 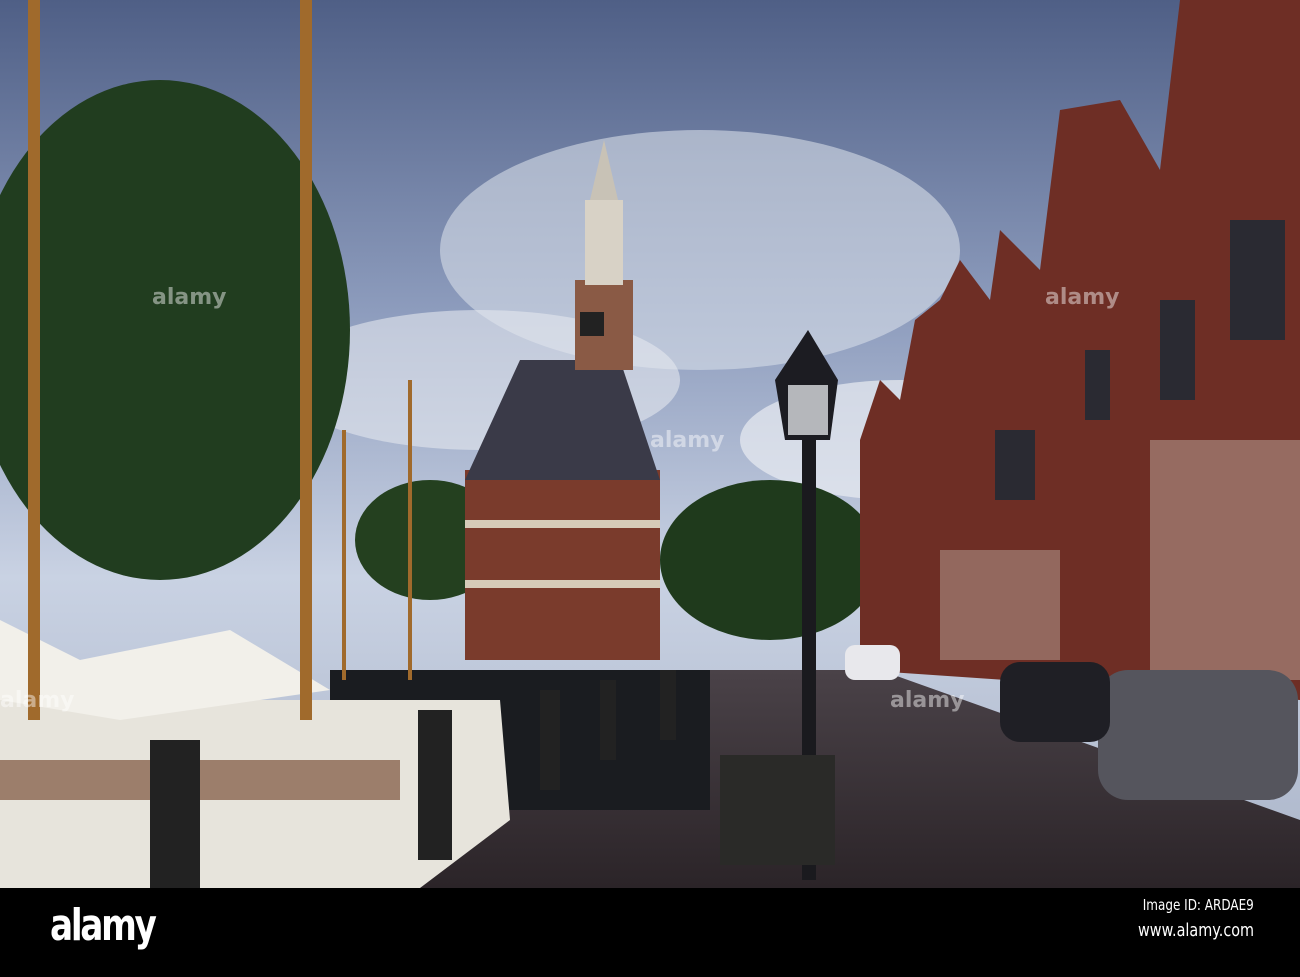 I want to click on footer-bar: alamy Image ID: ARDAE9 www.alamy.com, so click(x=650, y=932).